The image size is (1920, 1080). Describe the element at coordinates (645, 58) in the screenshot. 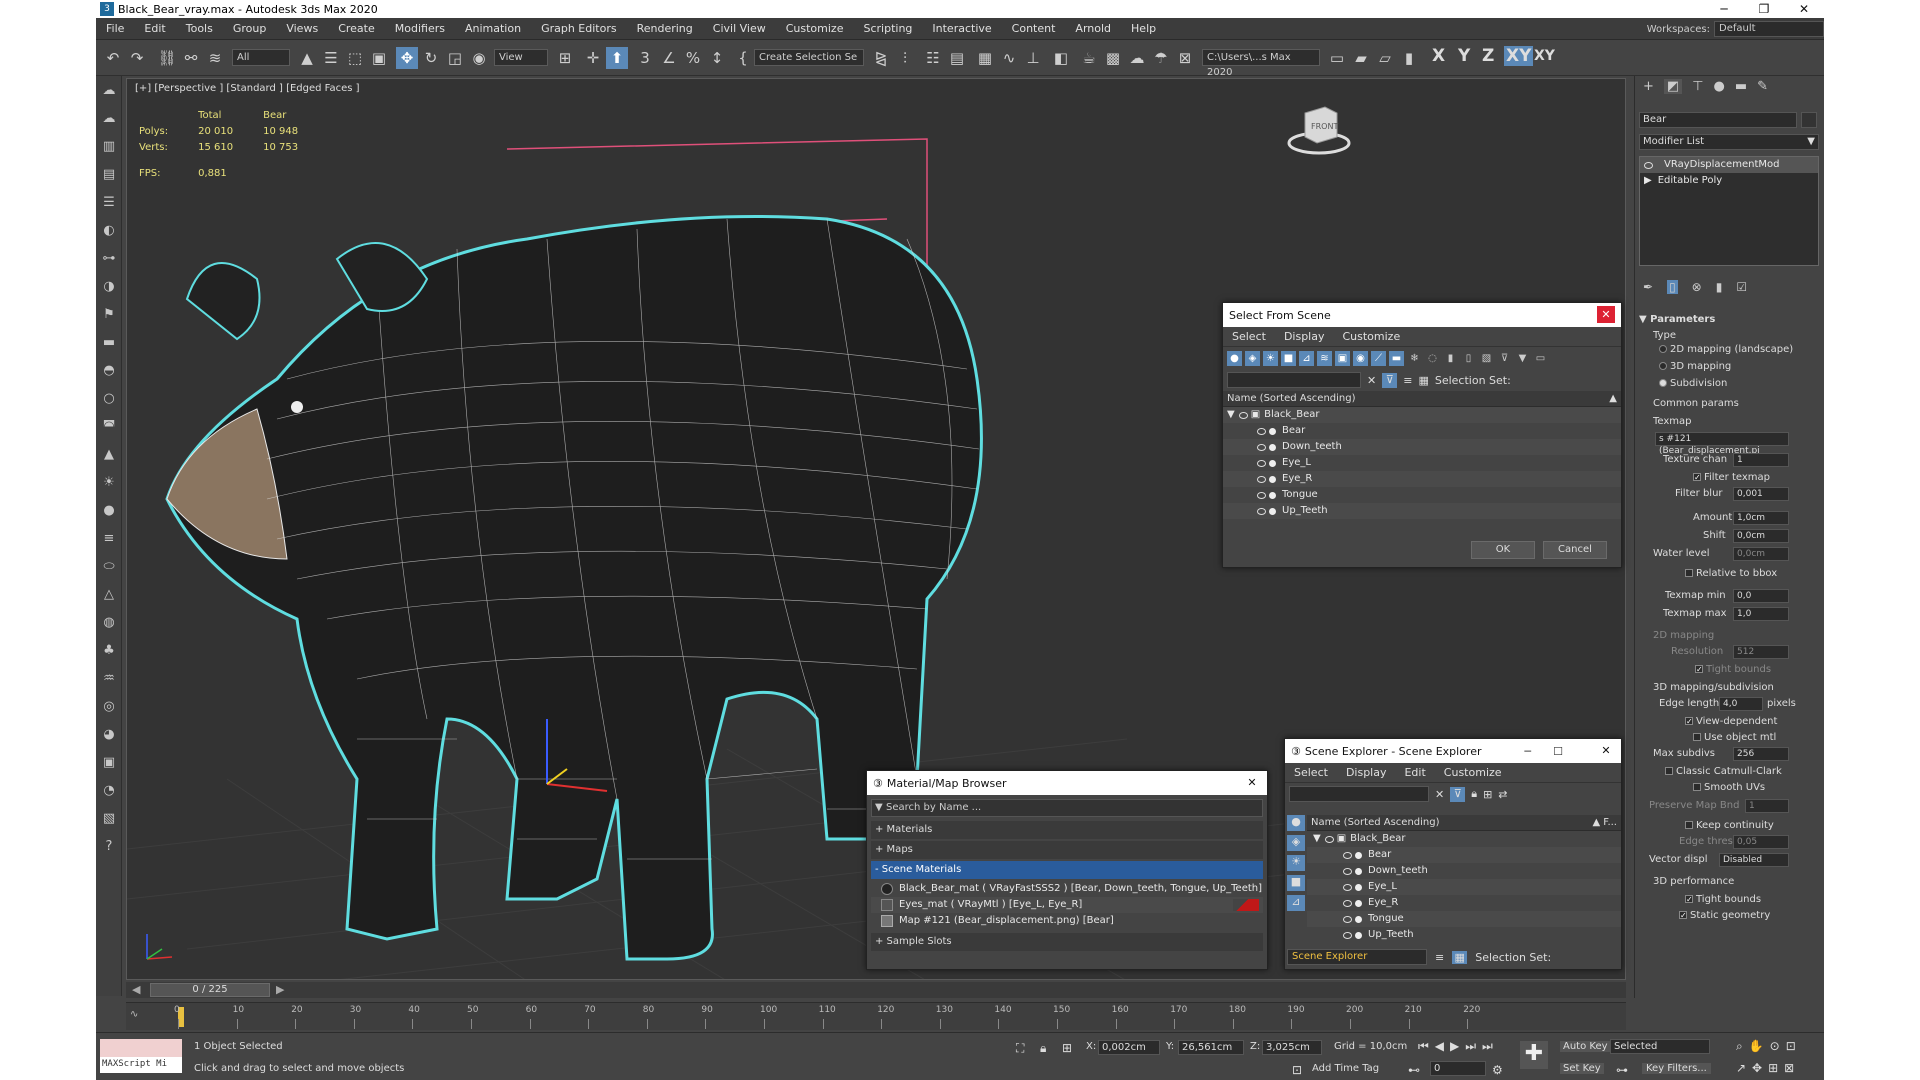

I see `snaps-toggle-icon: 3` at that location.